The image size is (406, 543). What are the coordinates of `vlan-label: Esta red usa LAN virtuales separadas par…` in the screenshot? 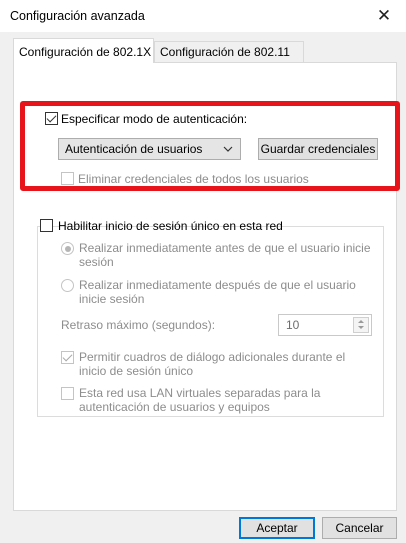 It's located at (200, 400).